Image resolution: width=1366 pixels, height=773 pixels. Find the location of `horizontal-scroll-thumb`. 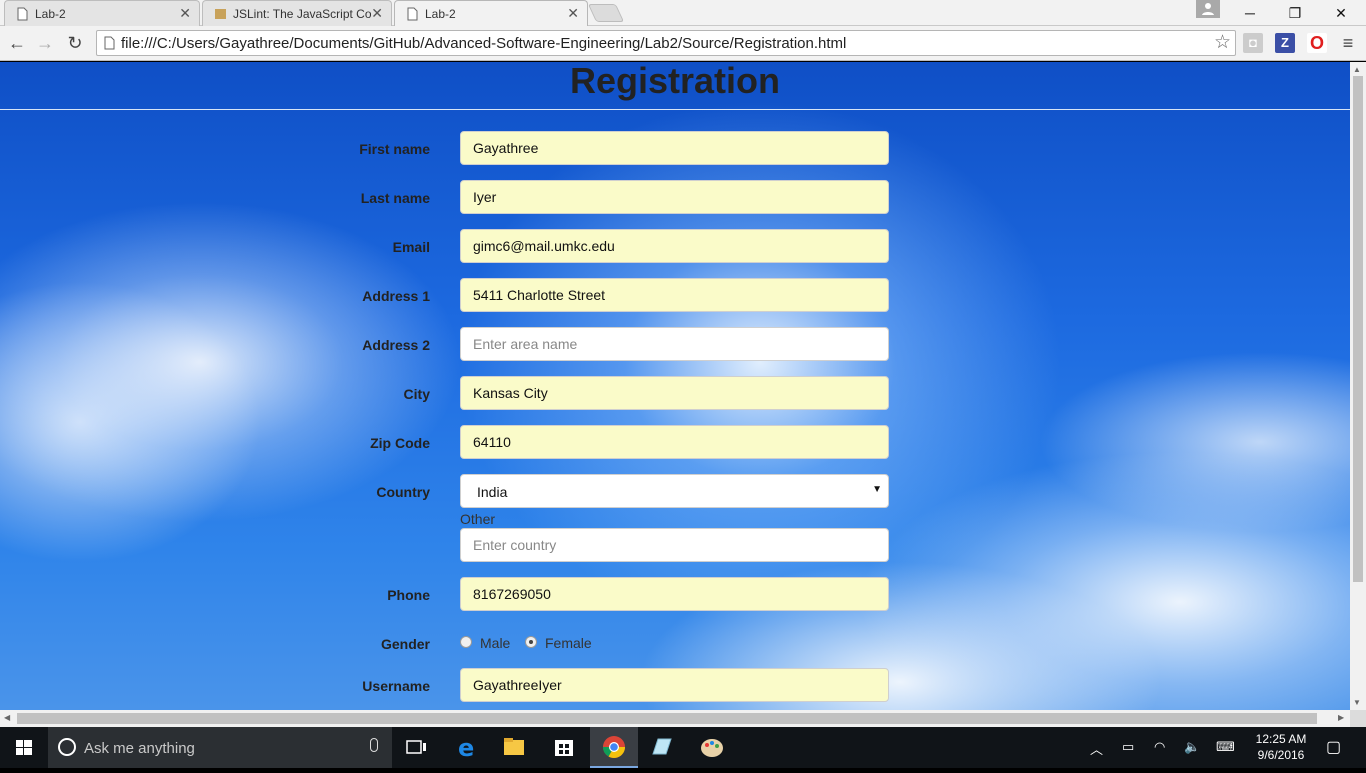

horizontal-scroll-thumb is located at coordinates (667, 718).